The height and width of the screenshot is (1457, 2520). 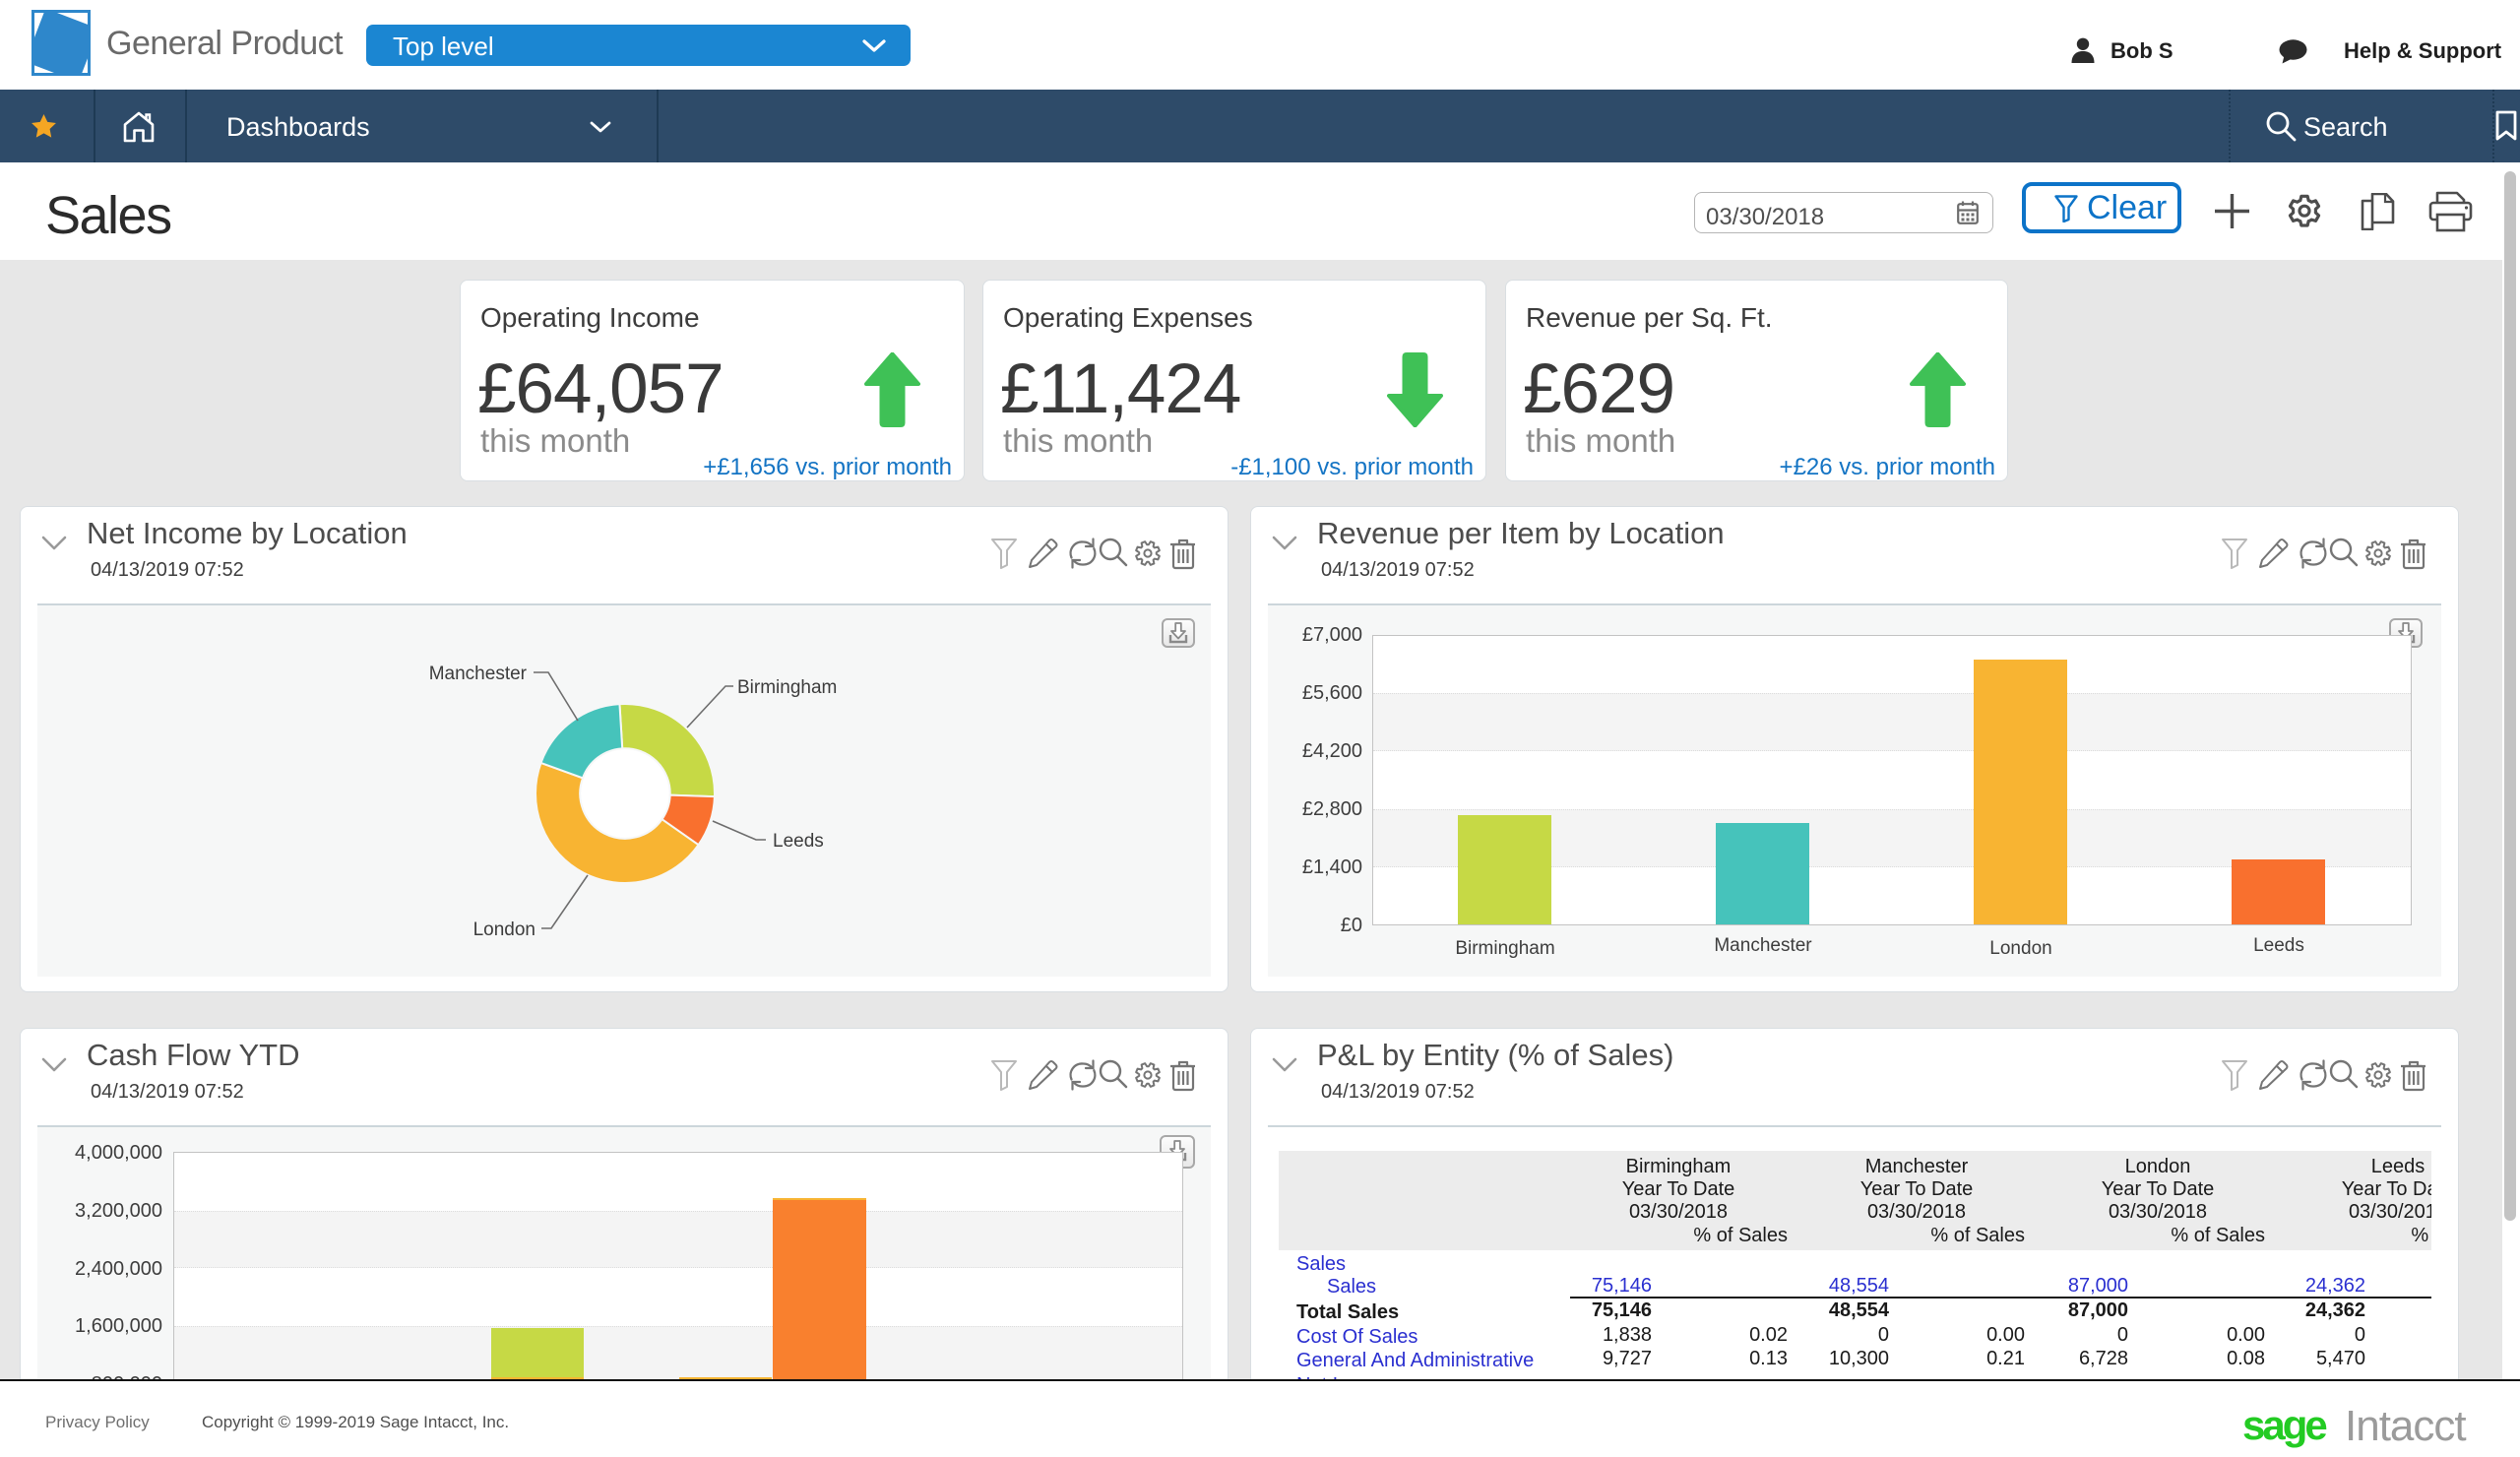 I want to click on svg-text: Leeds, so click(x=798, y=841).